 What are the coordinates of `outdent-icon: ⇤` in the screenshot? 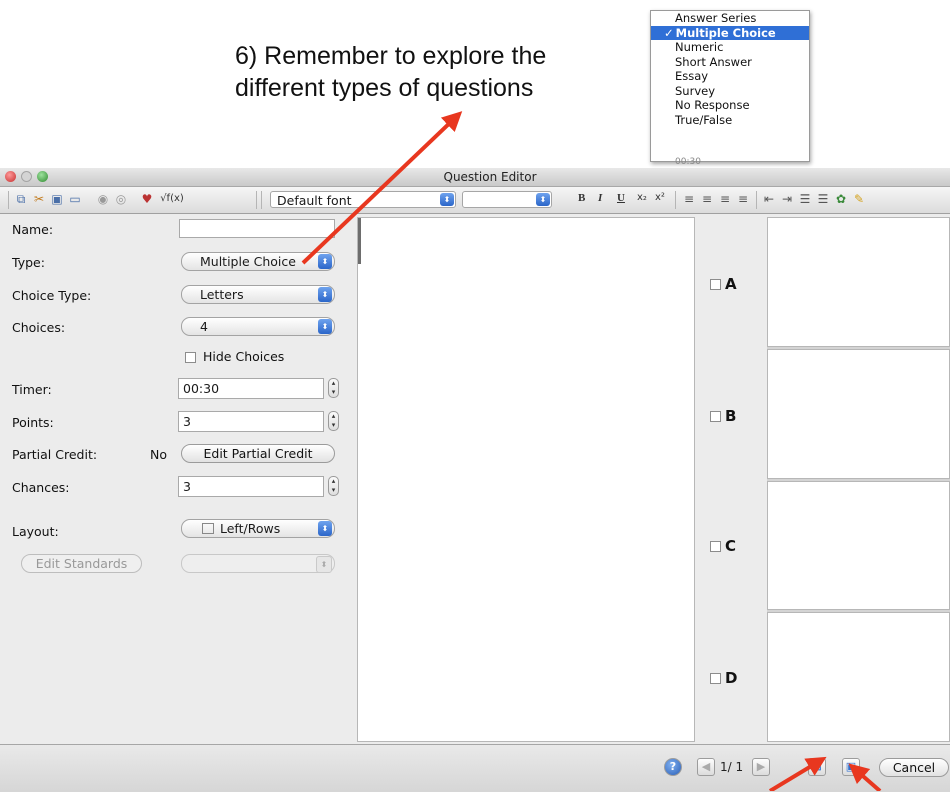 It's located at (769, 199).